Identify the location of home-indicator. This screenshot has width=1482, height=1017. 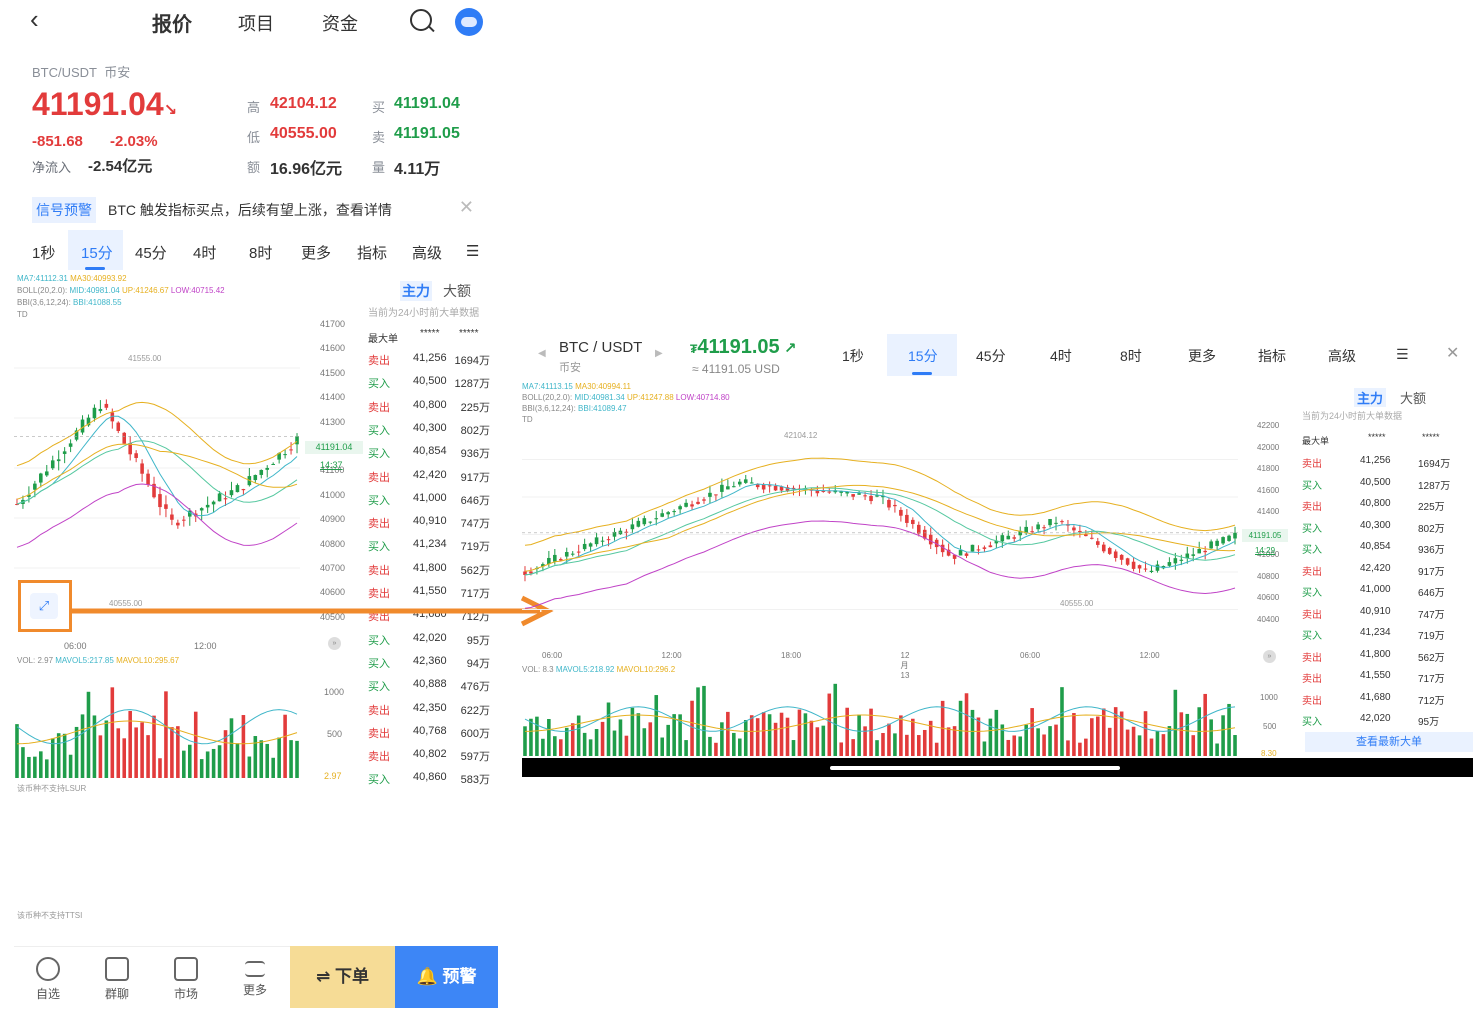
(975, 768).